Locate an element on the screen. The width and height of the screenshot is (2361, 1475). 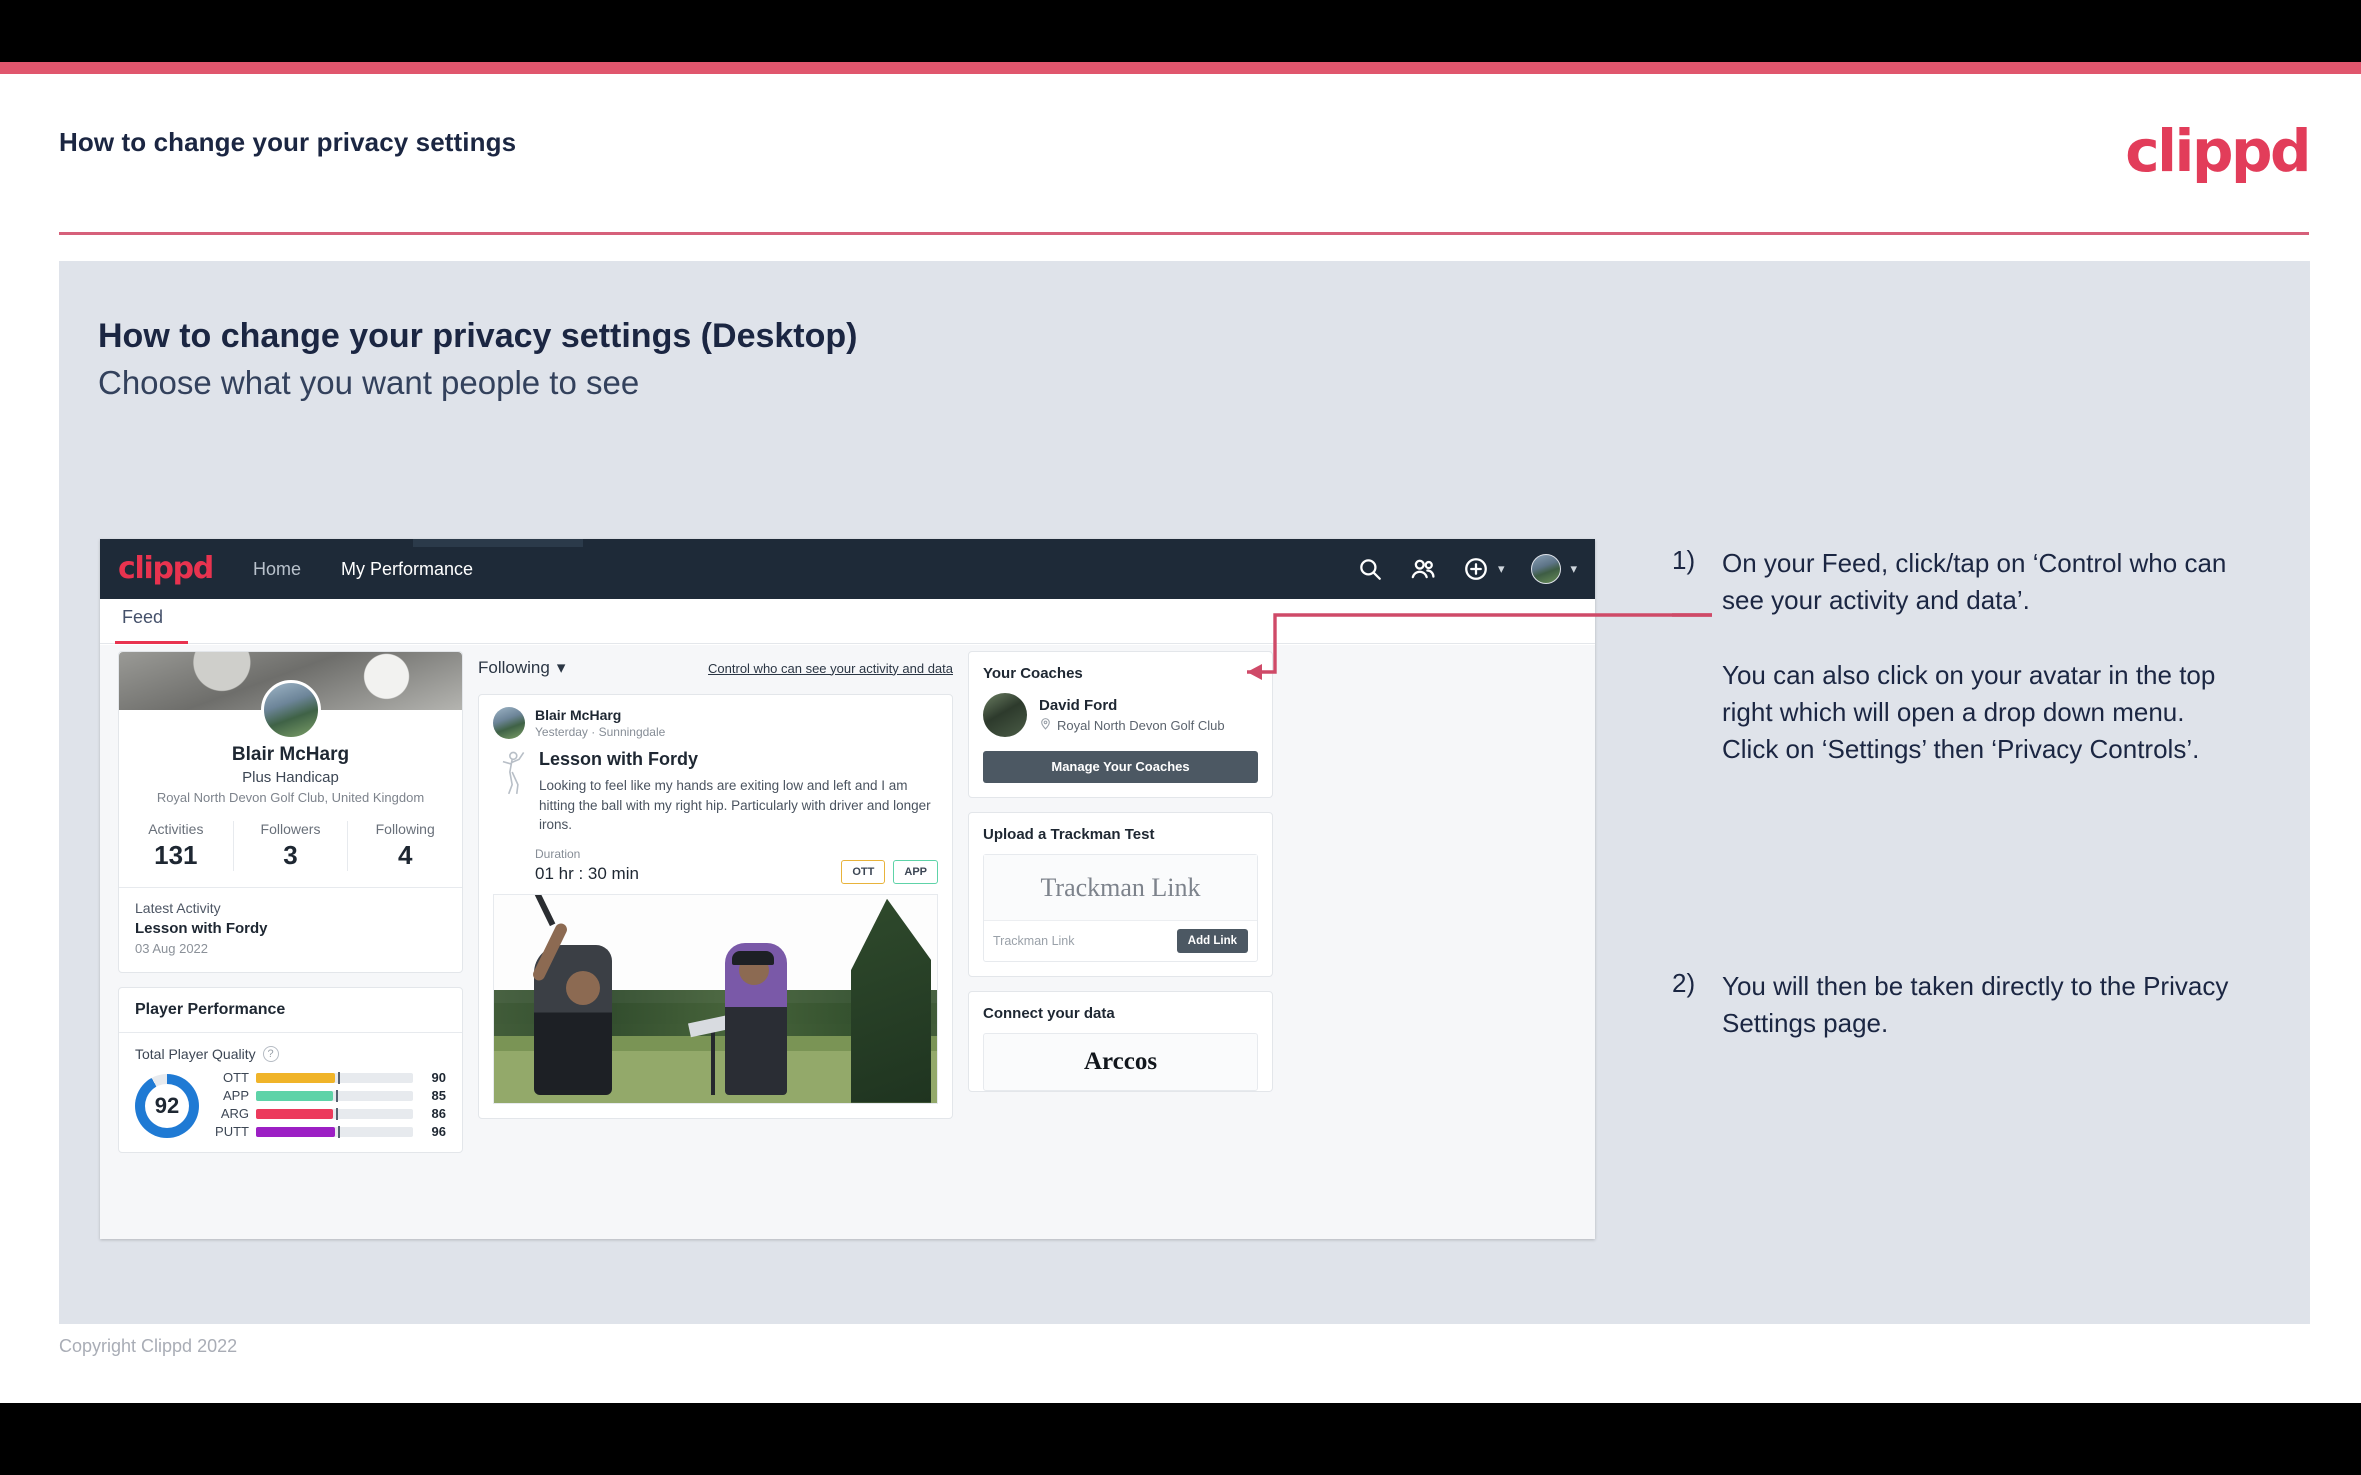
metric-row-app: APP 85 is located at coordinates (329, 1095).